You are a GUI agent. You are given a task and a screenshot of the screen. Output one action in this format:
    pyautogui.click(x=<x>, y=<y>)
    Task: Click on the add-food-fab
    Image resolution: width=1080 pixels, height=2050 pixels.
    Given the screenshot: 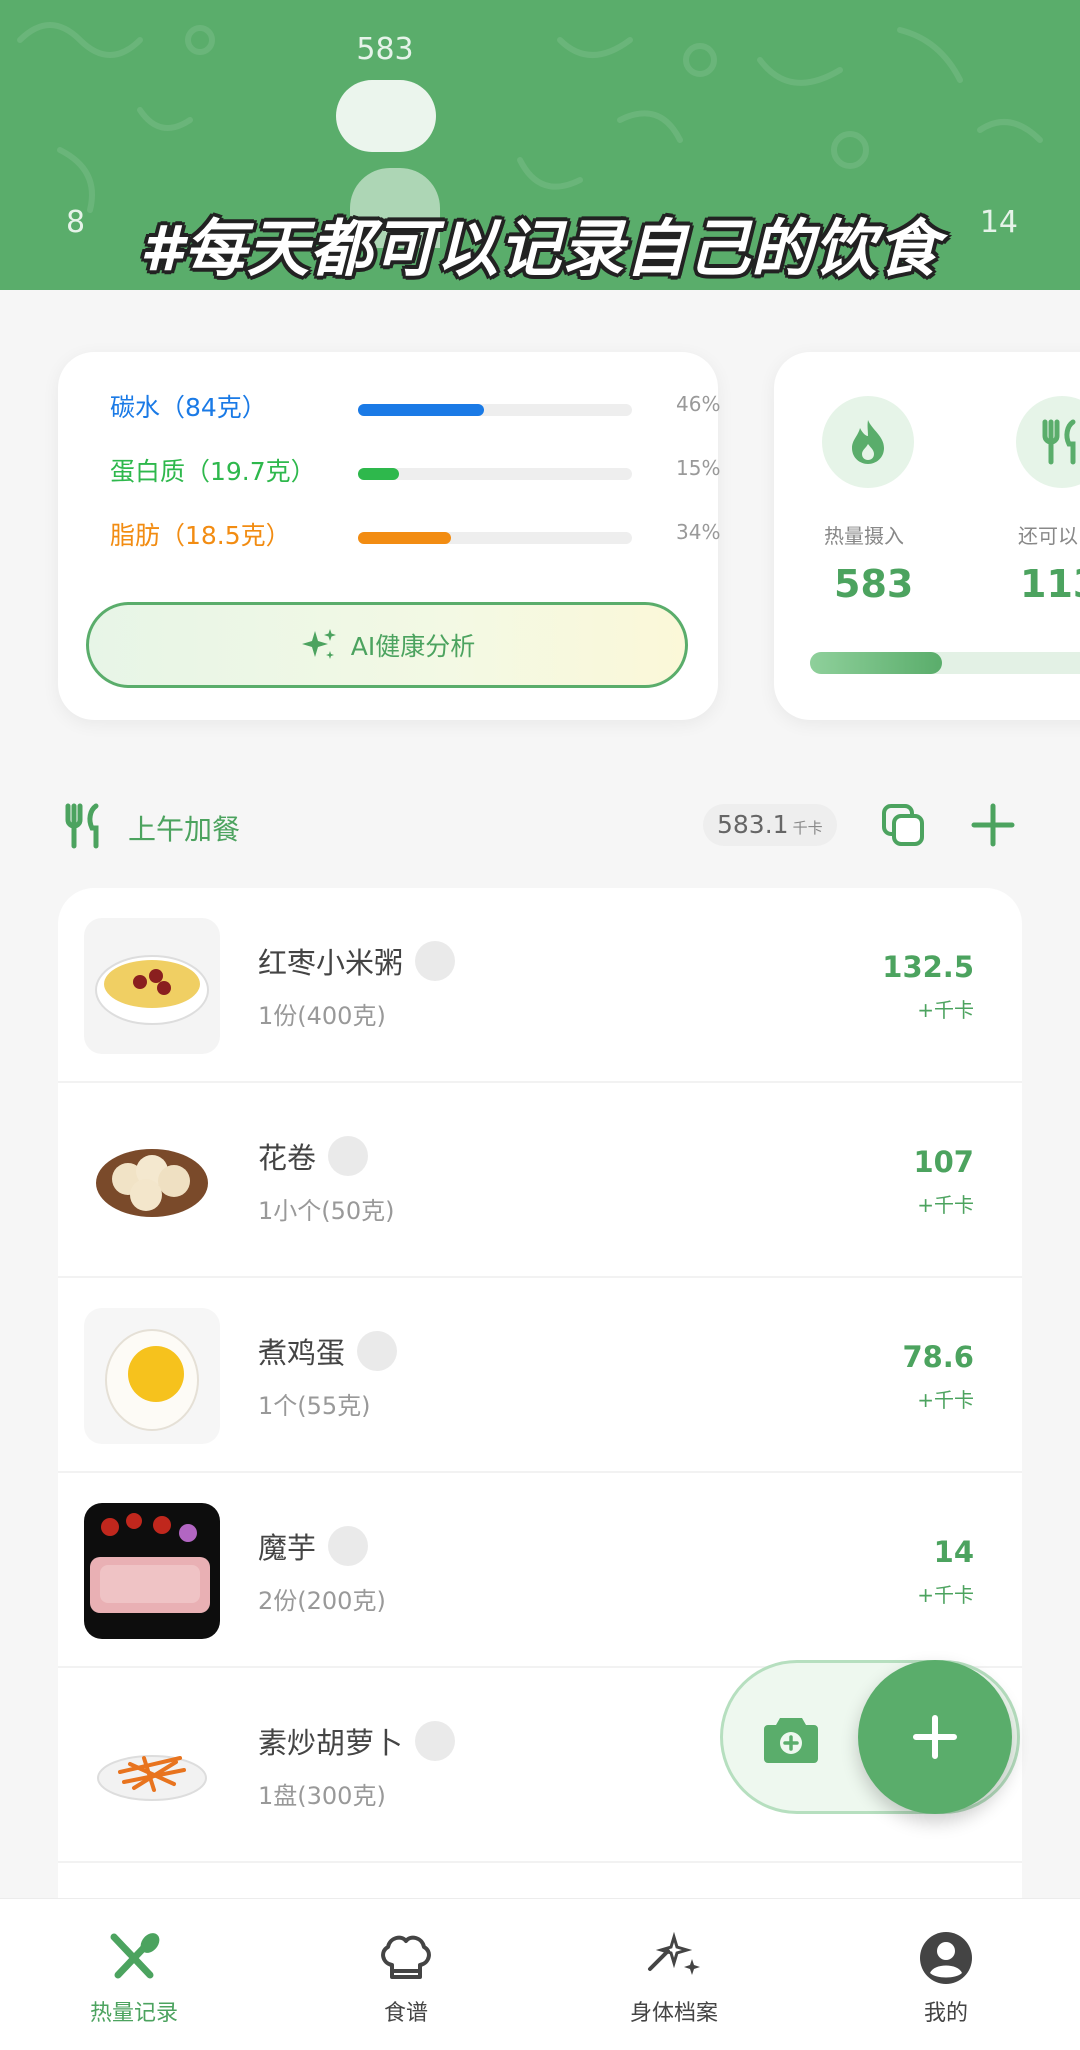 What is the action you would take?
    pyautogui.click(x=935, y=1737)
    